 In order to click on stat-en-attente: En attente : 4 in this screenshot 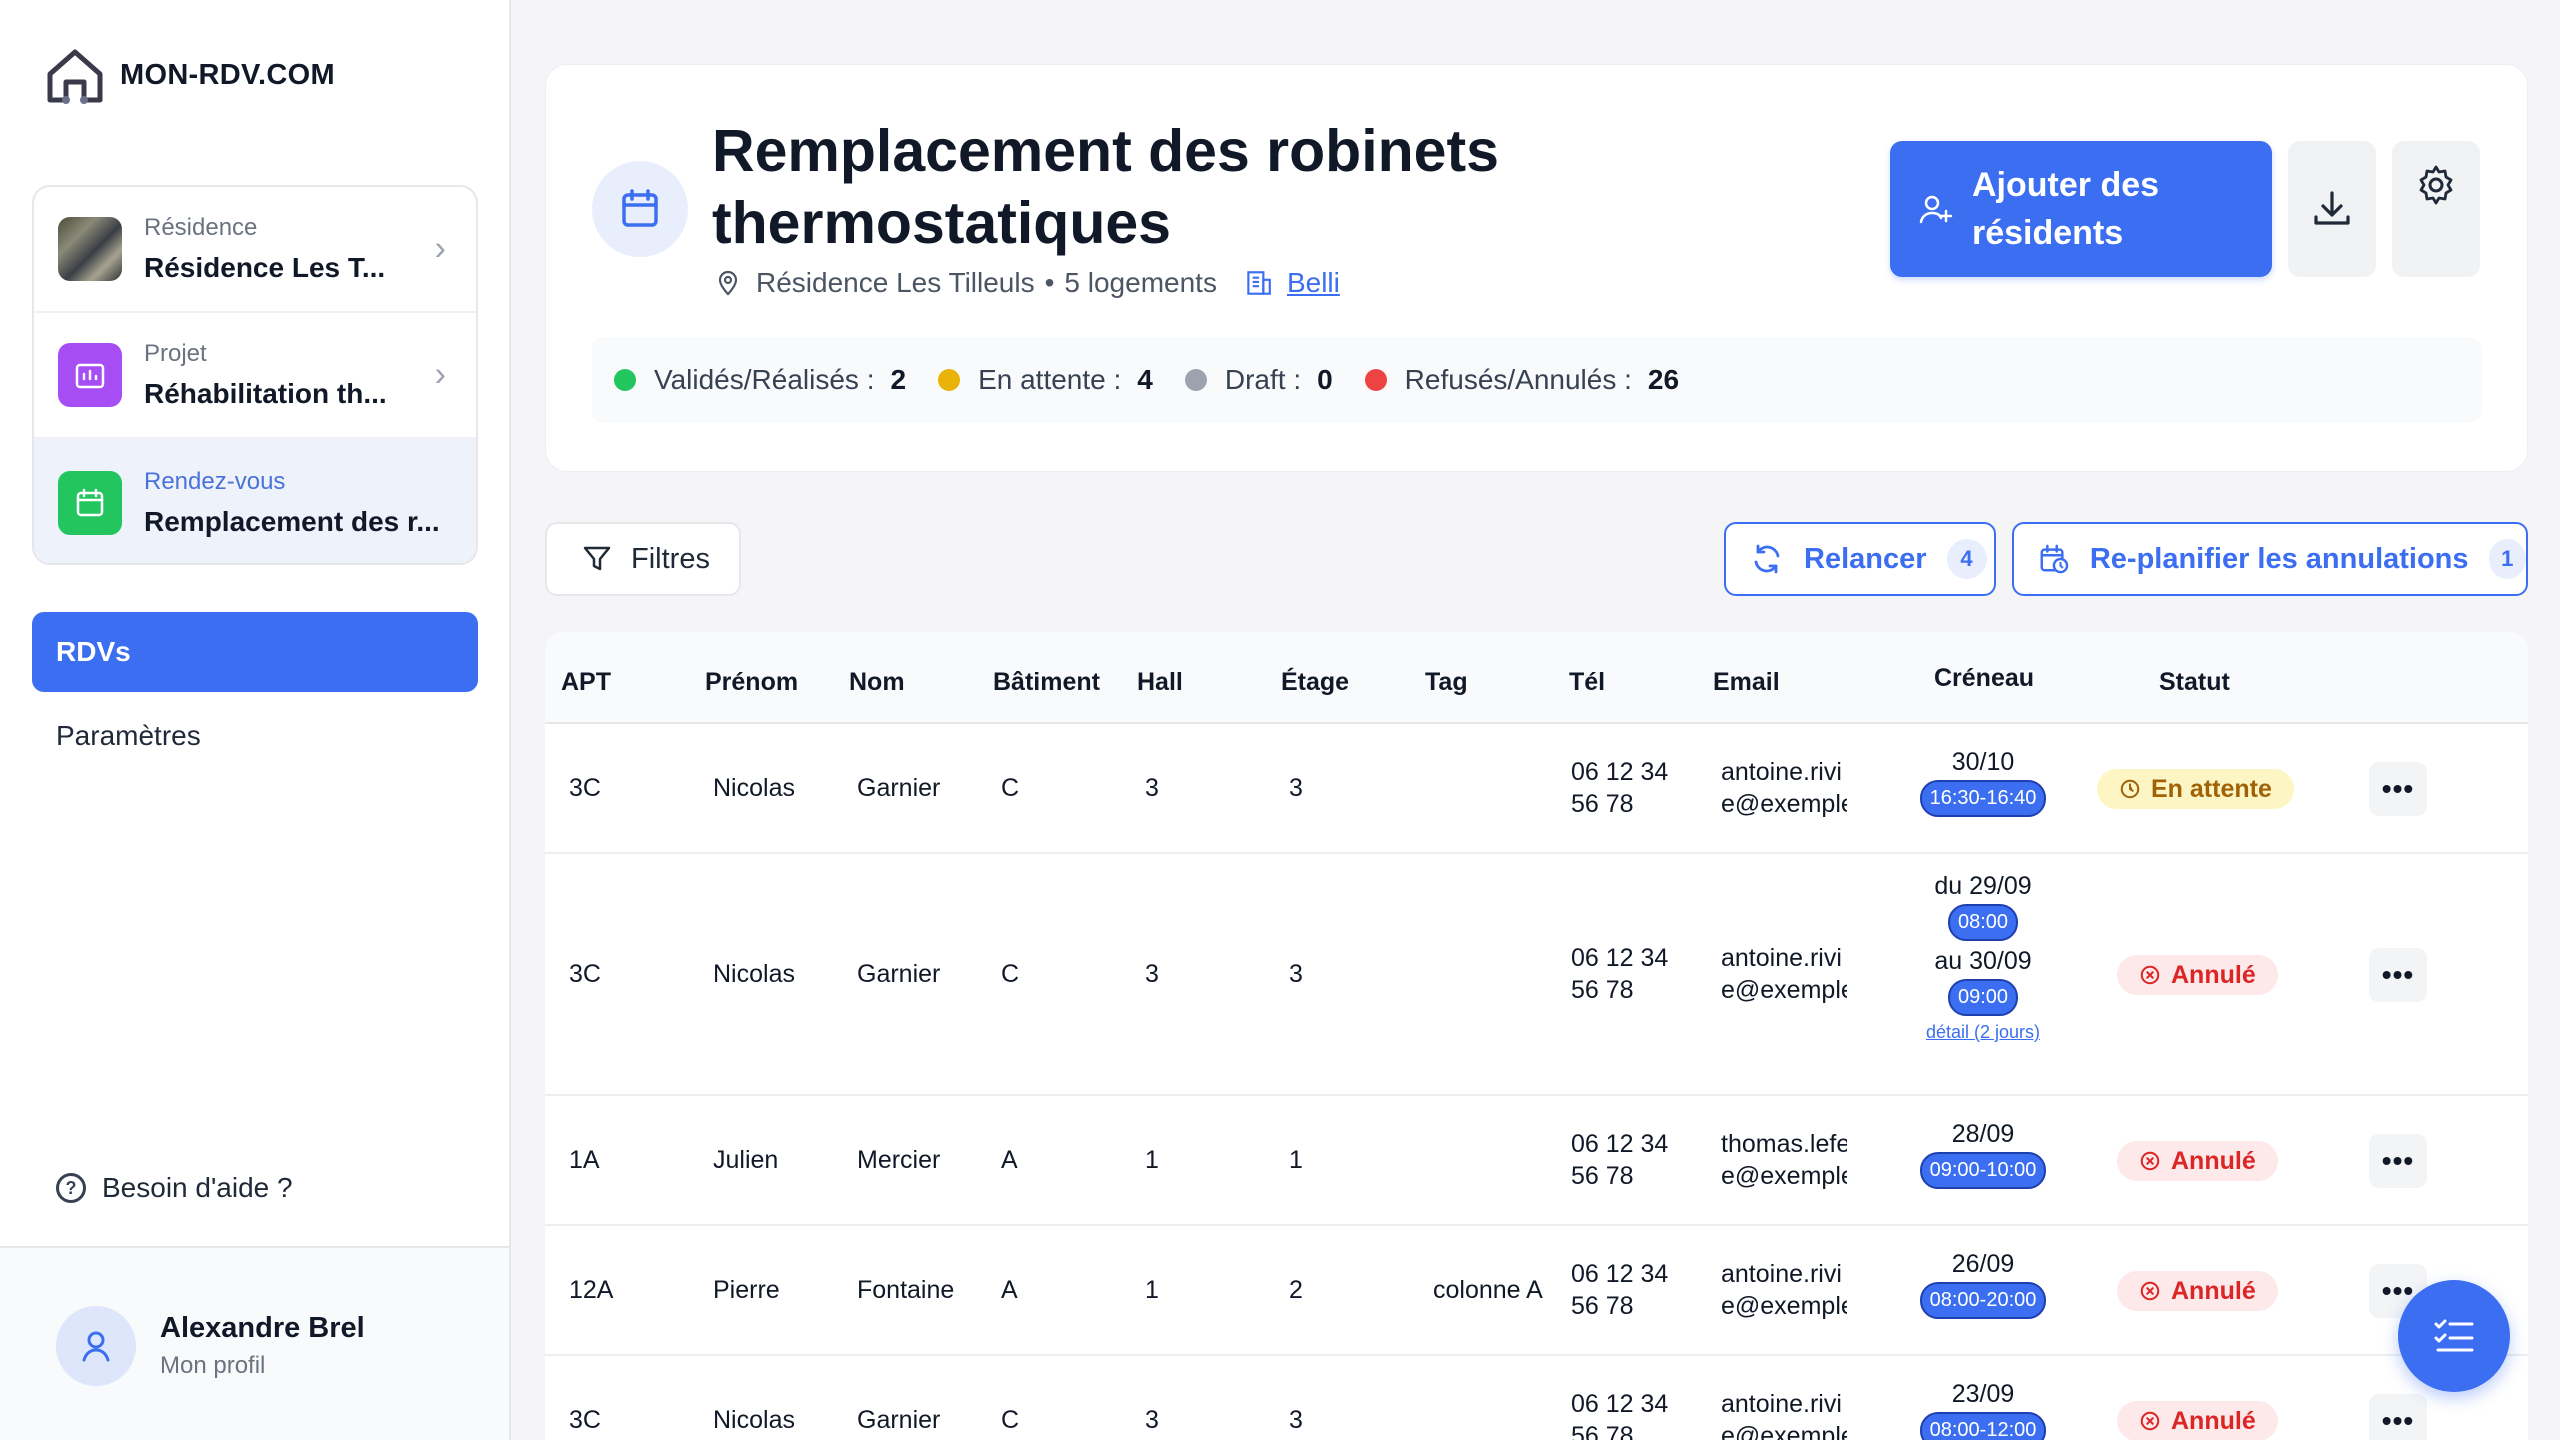, I will do `click(1045, 380)`.